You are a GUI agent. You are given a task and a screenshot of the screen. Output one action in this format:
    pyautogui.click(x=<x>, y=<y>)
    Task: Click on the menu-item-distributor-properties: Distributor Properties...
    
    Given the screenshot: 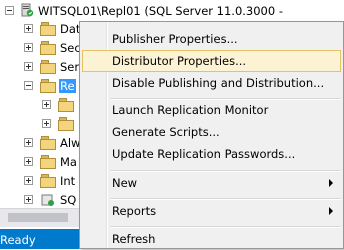 What is the action you would take?
    pyautogui.click(x=211, y=61)
    